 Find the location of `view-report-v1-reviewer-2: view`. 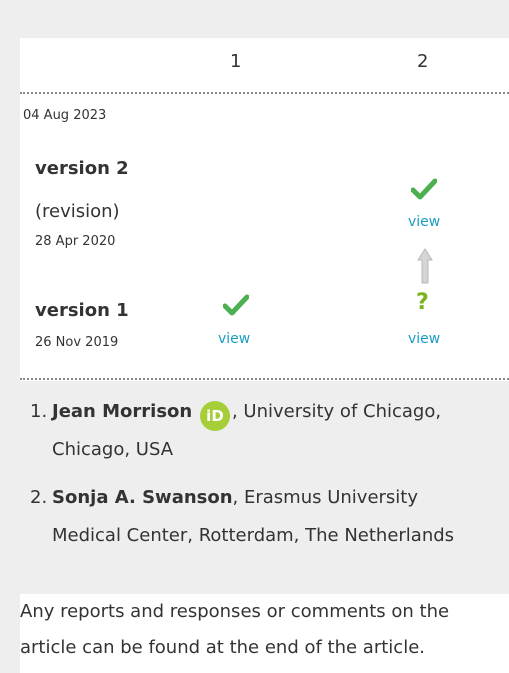

view-report-v1-reviewer-2: view is located at coordinates (424, 339).